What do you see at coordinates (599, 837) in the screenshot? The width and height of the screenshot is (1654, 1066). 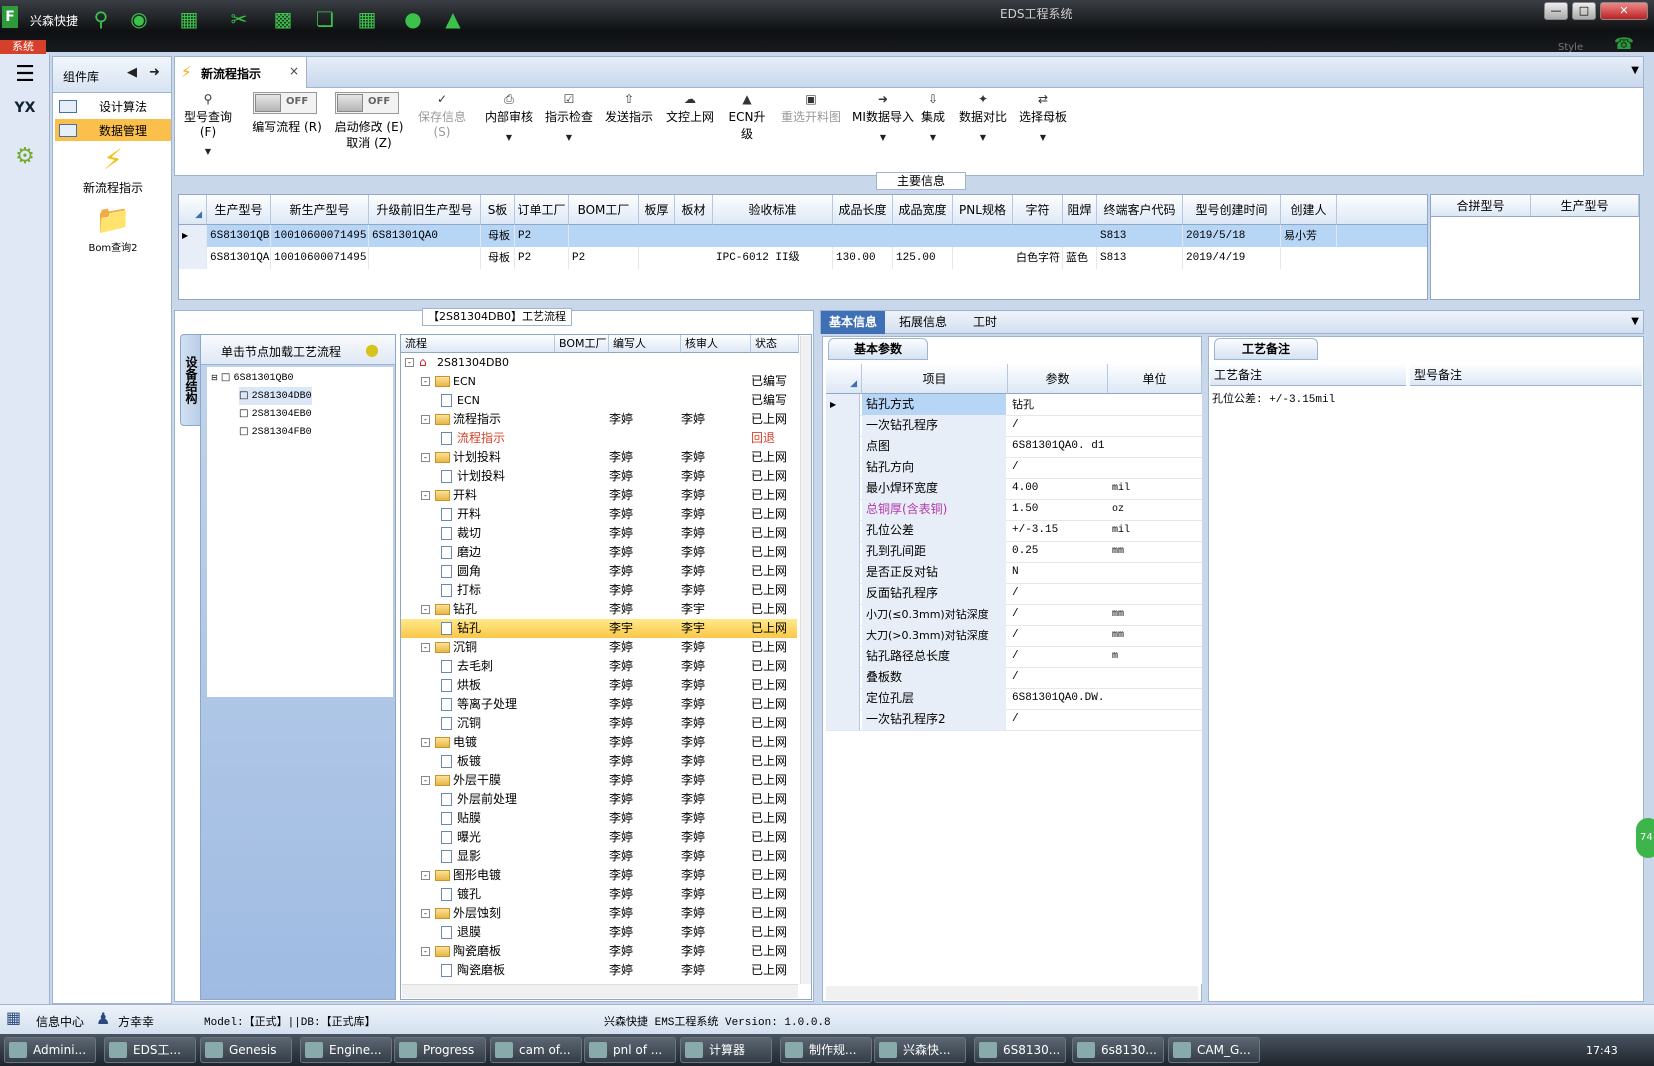 I see `process-tree-row: 曝光 李婷 李婷 已上网` at bounding box center [599, 837].